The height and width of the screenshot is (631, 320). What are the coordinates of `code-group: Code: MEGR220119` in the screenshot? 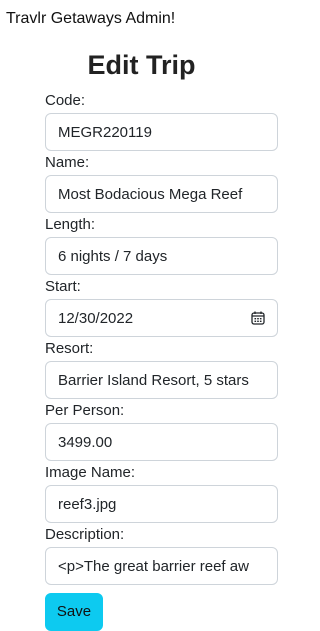 It's located at (161, 122).